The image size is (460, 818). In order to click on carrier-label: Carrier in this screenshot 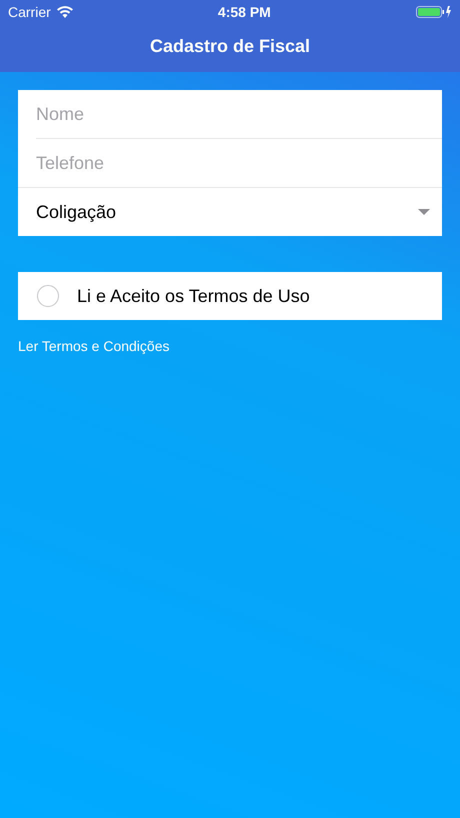, I will do `click(29, 12)`.